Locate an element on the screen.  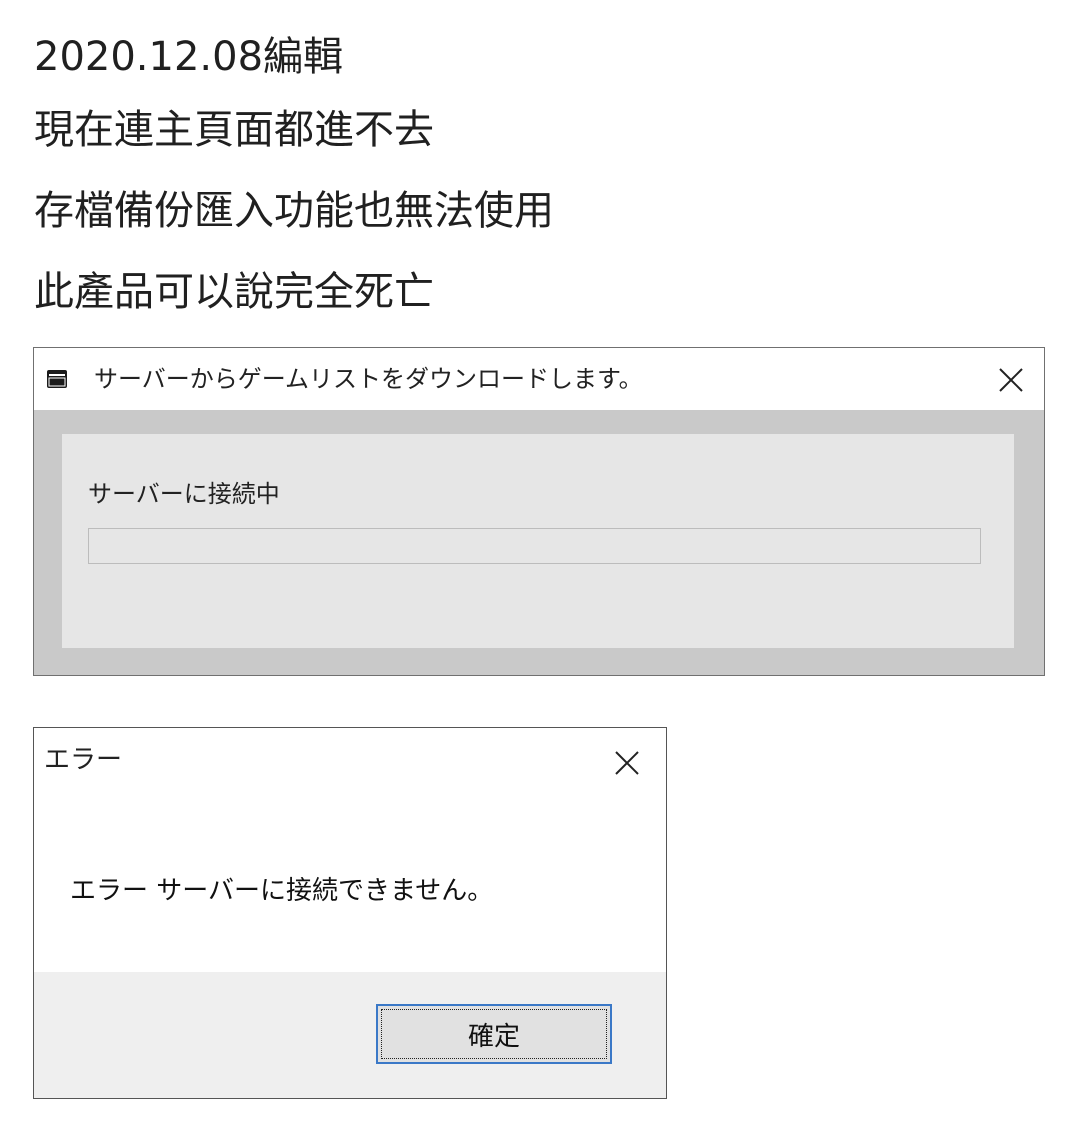
ok-button: 確定 is located at coordinates (494, 1034).